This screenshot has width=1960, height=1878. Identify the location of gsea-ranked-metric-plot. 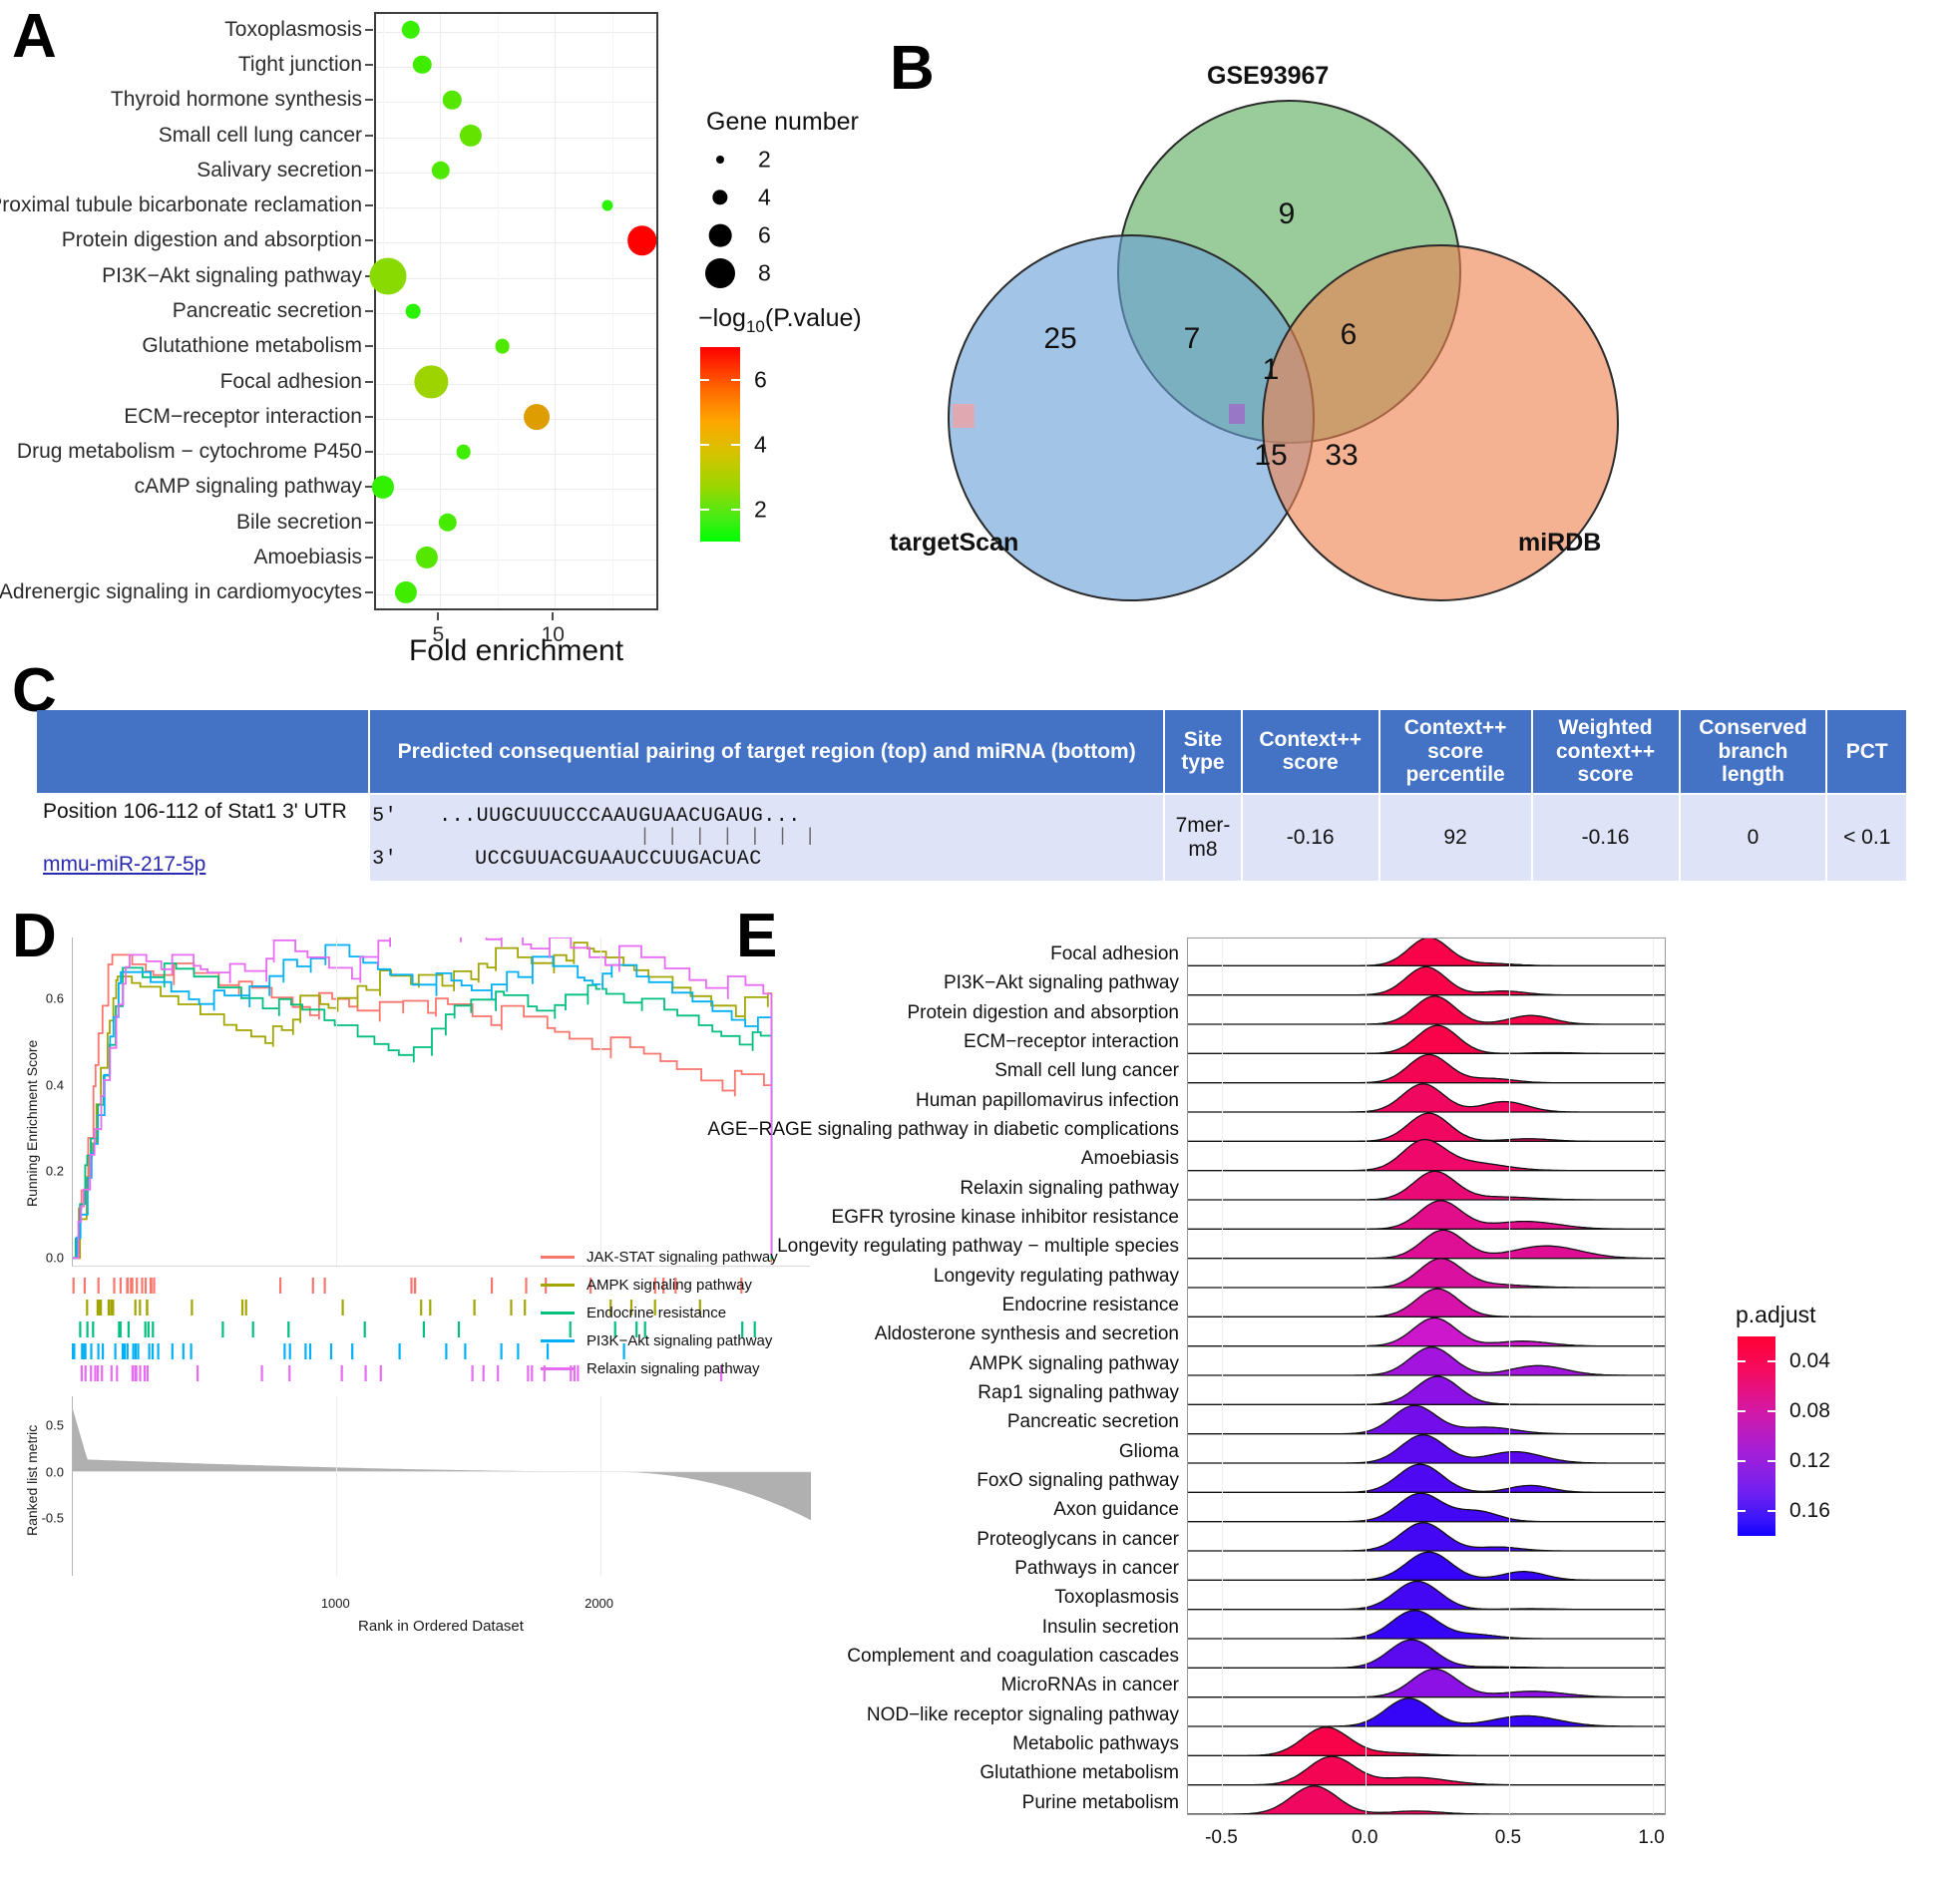
(441, 1486).